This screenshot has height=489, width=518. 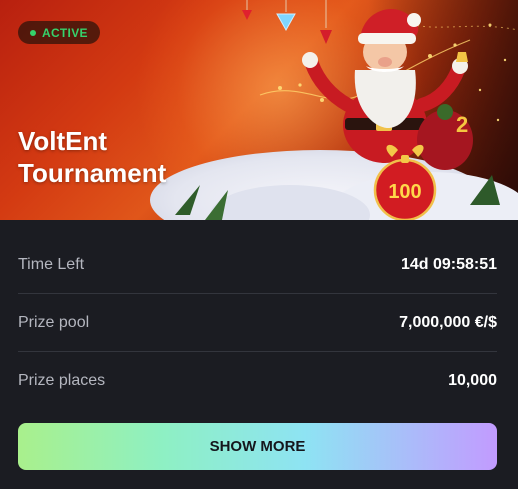 What do you see at coordinates (462, 57) in the screenshot?
I see `bell-icon` at bounding box center [462, 57].